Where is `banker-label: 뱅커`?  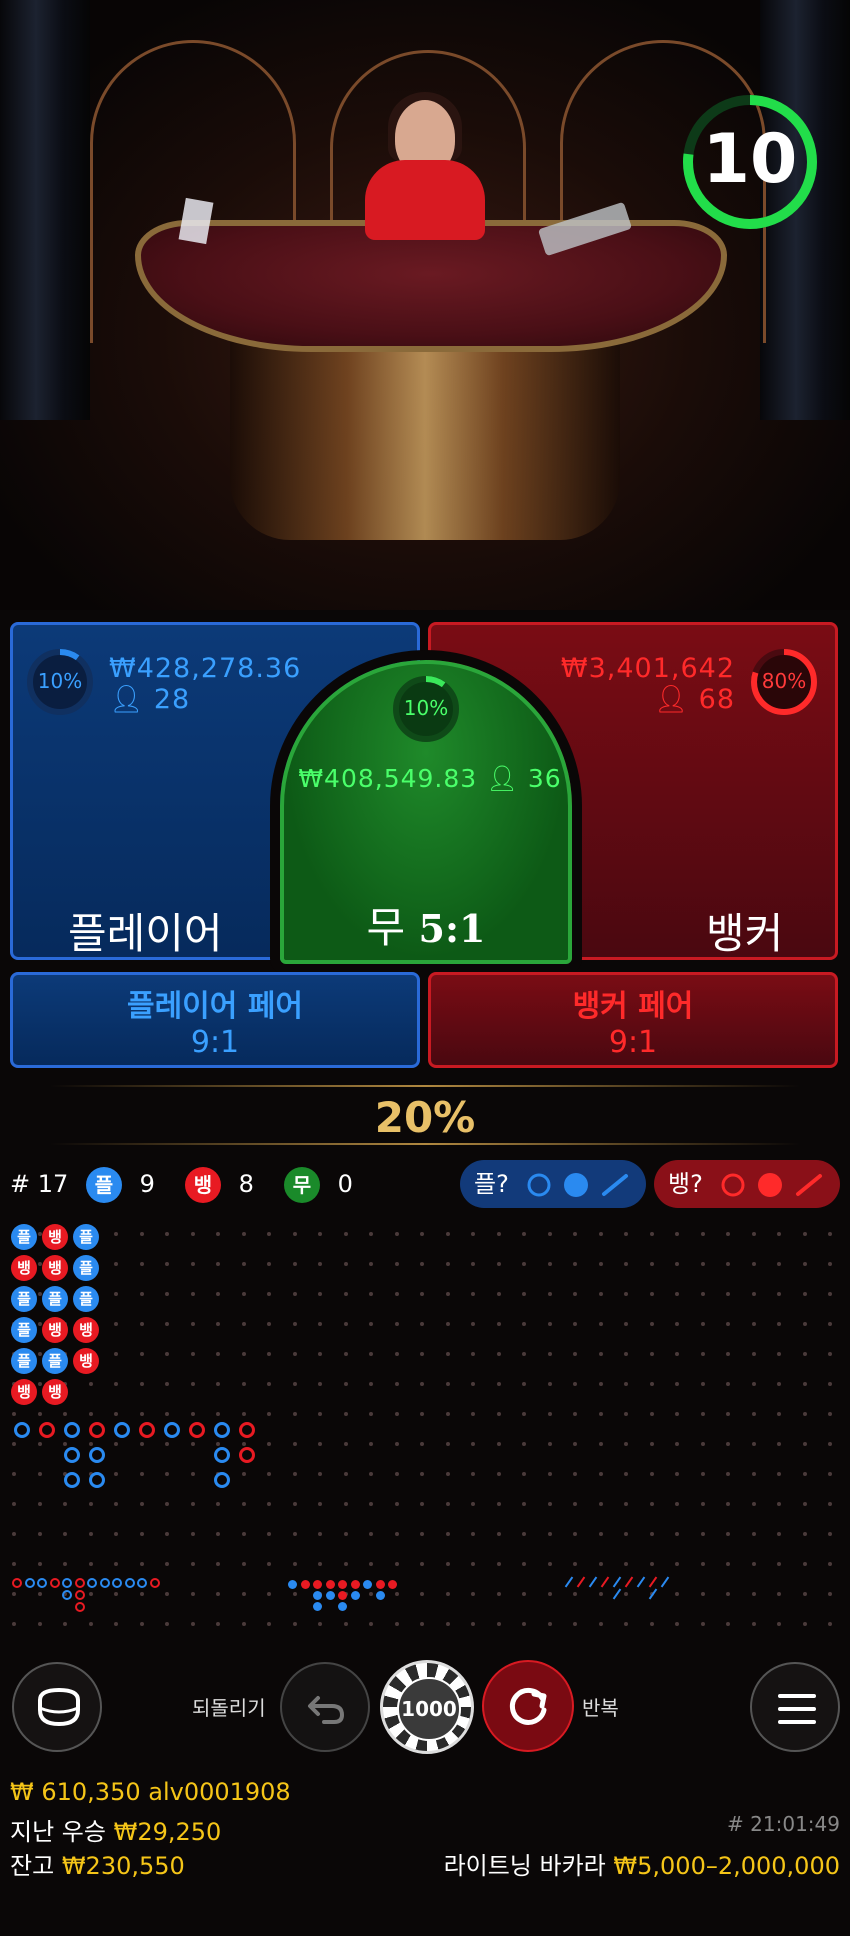
banker-label: 뱅커 is located at coordinates (745, 933).